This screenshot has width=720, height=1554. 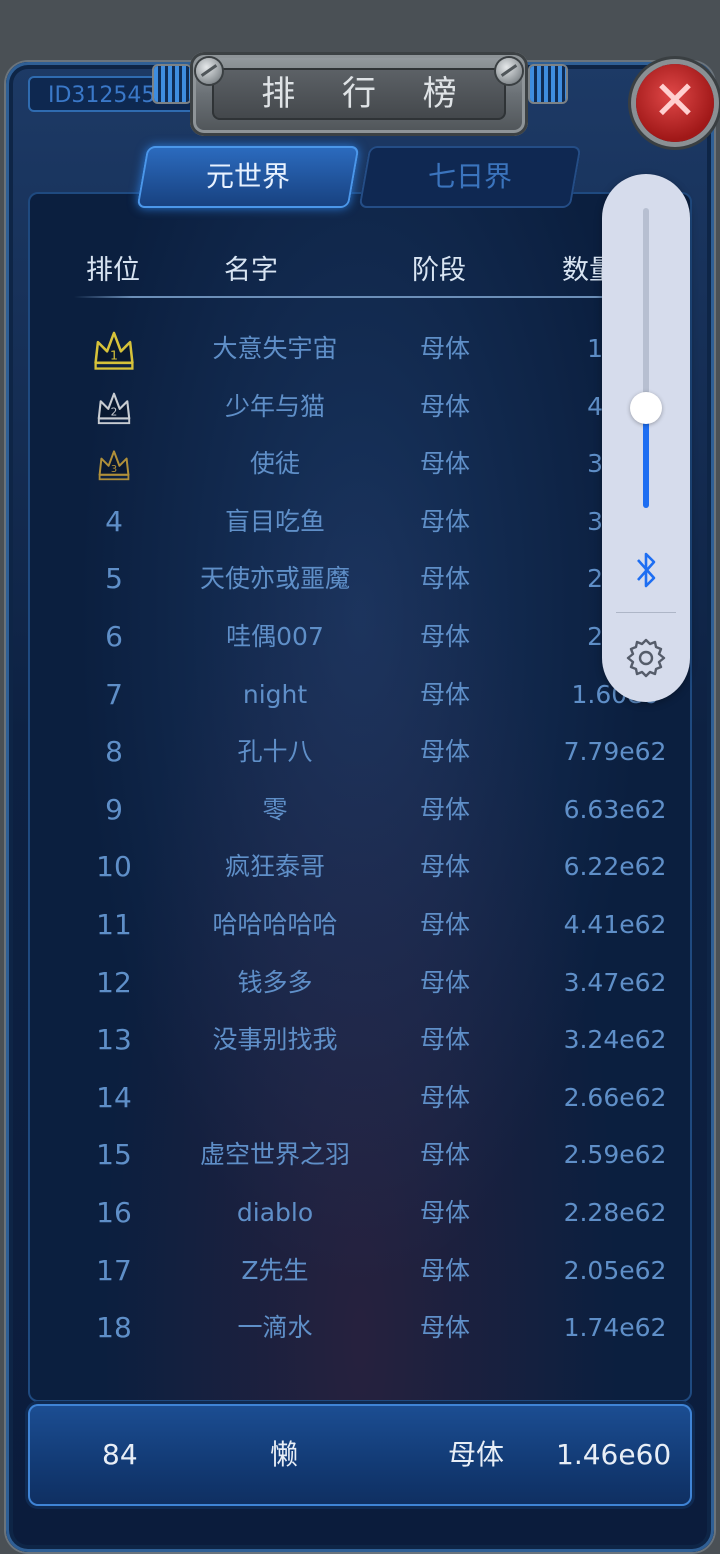 What do you see at coordinates (114, 867) in the screenshot?
I see `rank-cell: 10` at bounding box center [114, 867].